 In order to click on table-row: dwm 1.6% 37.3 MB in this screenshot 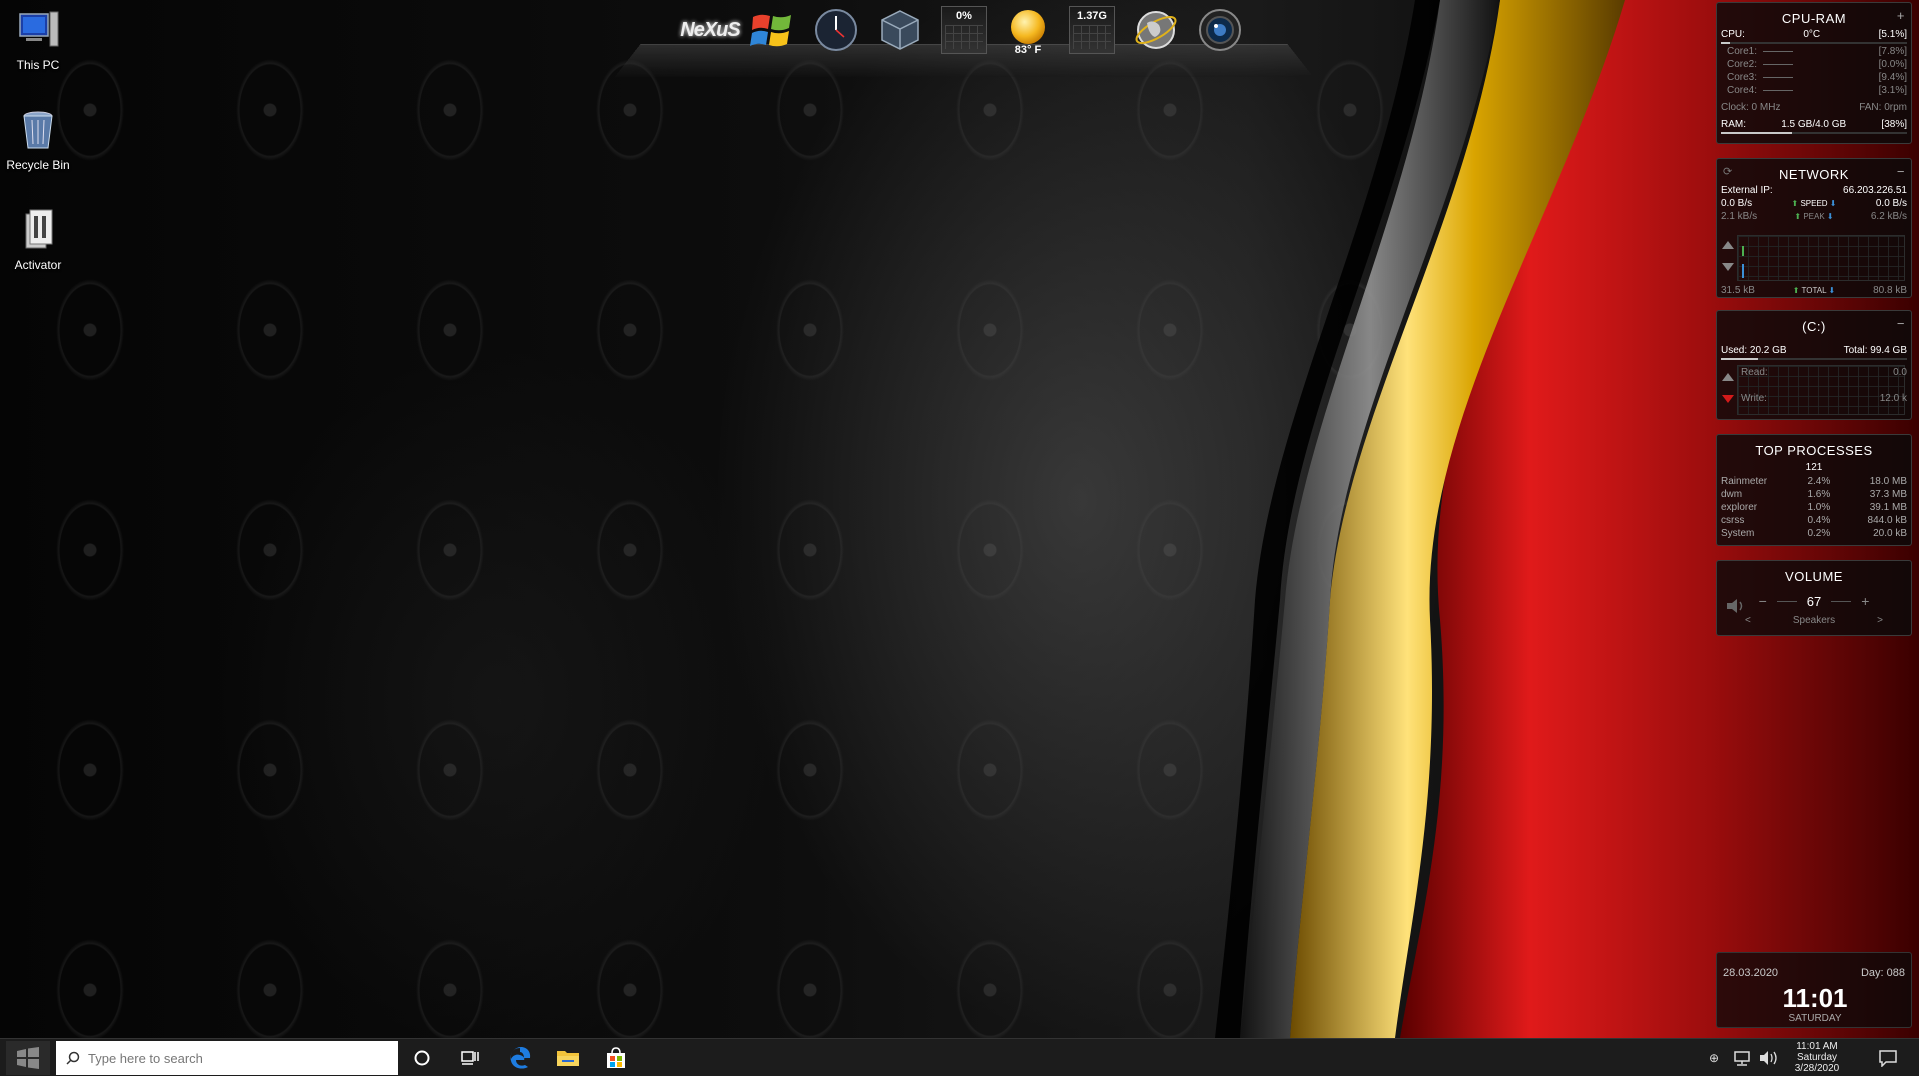, I will do `click(1814, 494)`.